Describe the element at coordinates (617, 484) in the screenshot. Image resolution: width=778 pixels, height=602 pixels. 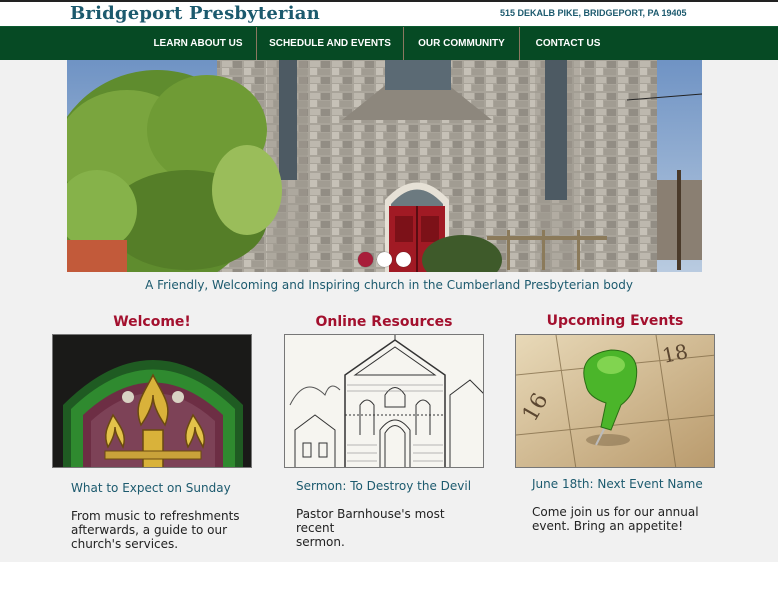
I see `event-link: June 18th: Next Event Name` at that location.